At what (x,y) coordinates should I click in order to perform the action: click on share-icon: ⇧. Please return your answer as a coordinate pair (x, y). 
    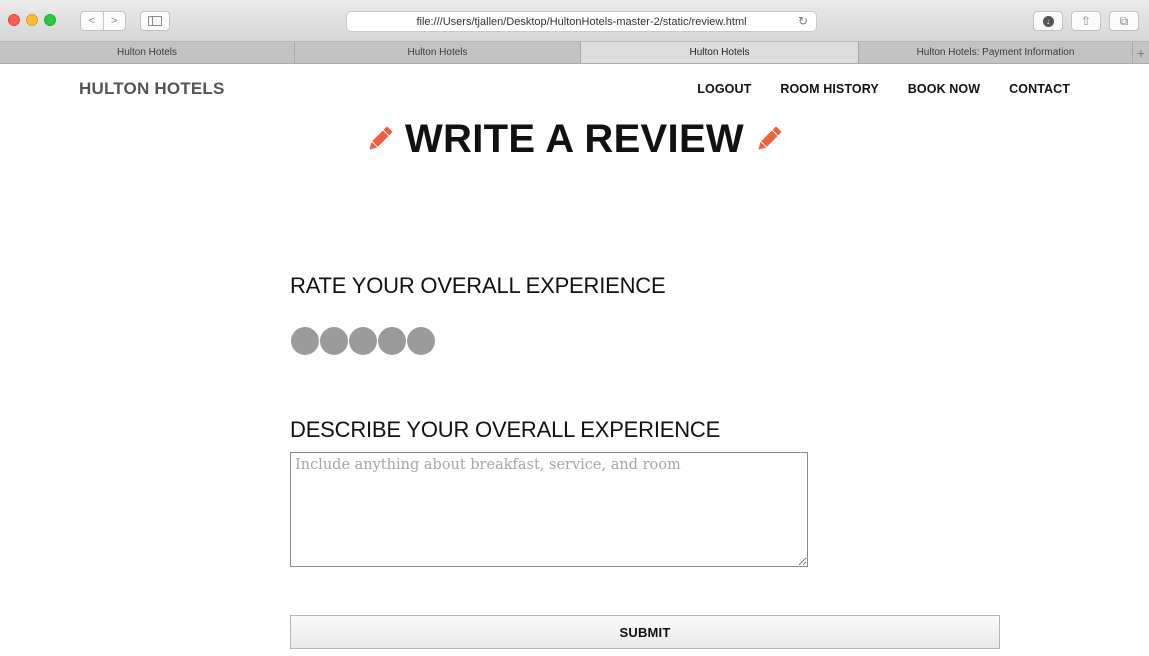
    Looking at the image, I should click on (1086, 21).